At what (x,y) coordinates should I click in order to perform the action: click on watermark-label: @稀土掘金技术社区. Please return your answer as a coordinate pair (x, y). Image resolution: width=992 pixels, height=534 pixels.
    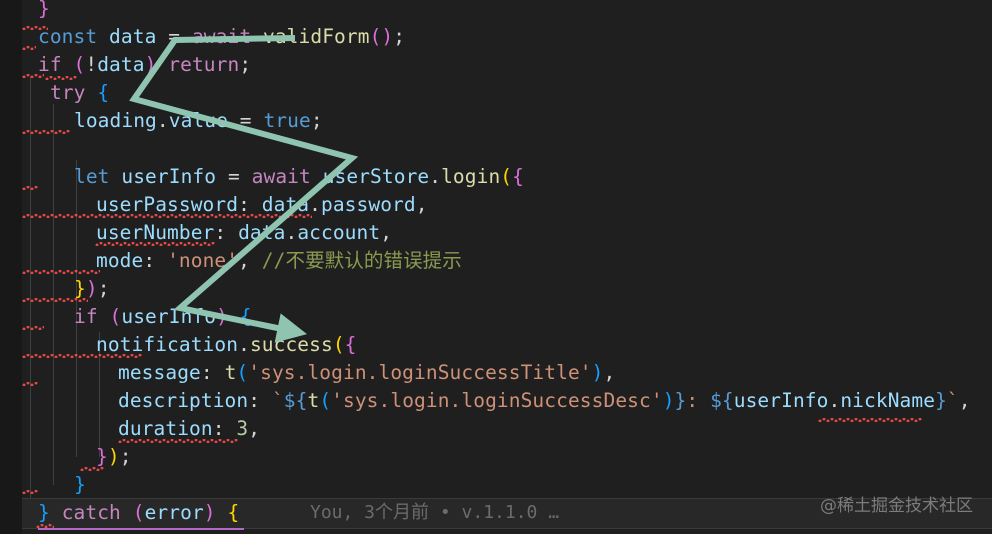
    Looking at the image, I should click on (896, 506).